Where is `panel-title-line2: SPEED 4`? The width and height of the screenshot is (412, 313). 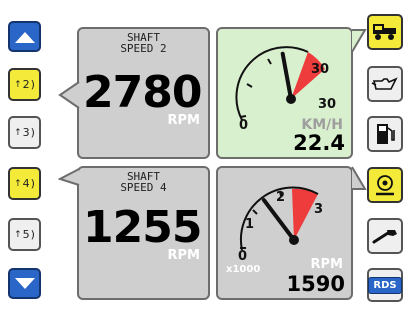
panel-title-line2: SPEED 4 is located at coordinates (143, 187).